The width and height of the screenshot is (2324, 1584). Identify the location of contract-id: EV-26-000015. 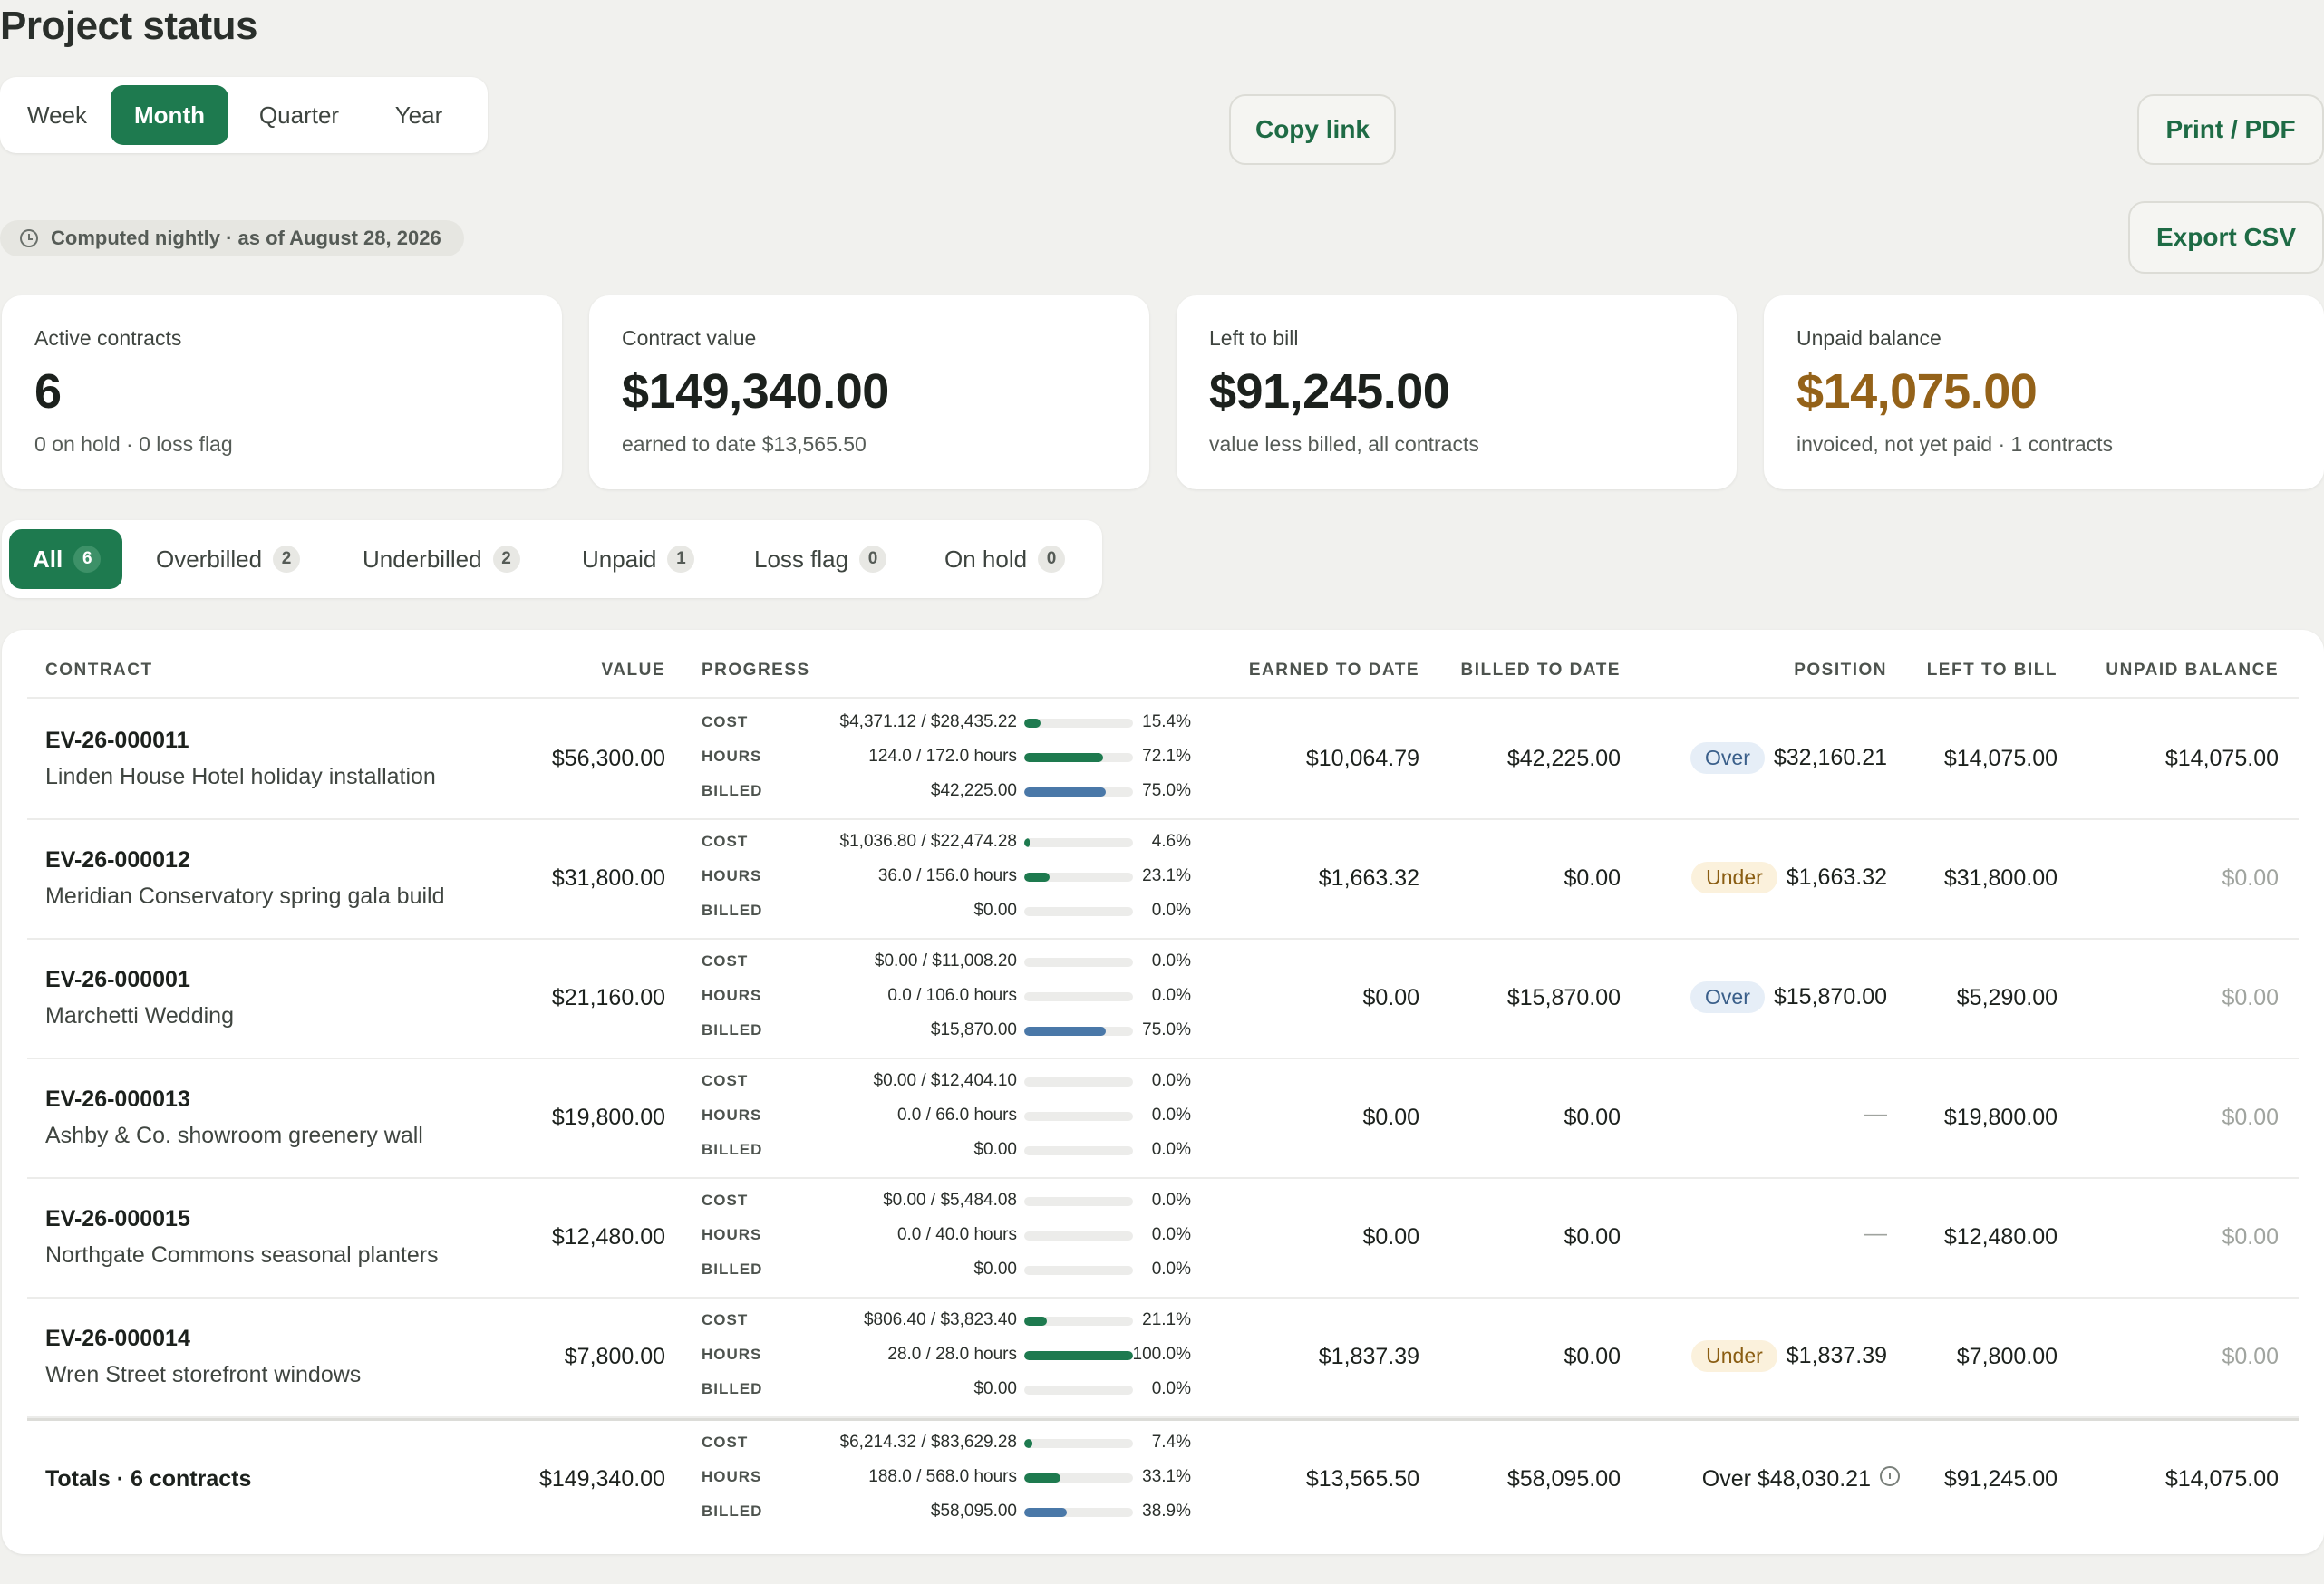
(117, 1219).